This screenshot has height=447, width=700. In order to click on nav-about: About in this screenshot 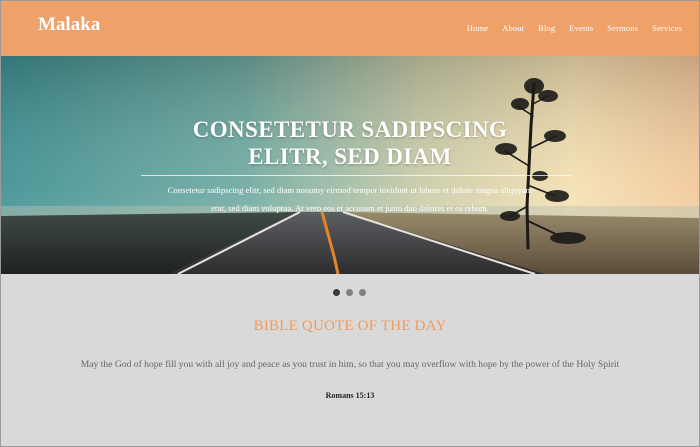, I will do `click(513, 28)`.